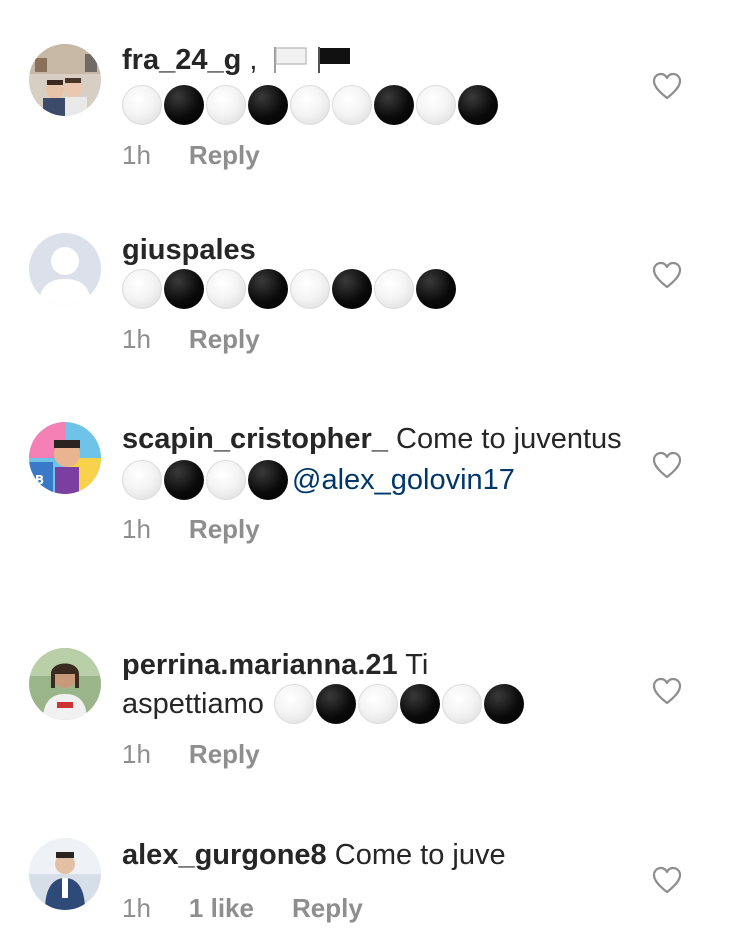 This screenshot has width=730, height=942. I want to click on comment-text: alex_gurgone8 Come to juve, so click(372, 855).